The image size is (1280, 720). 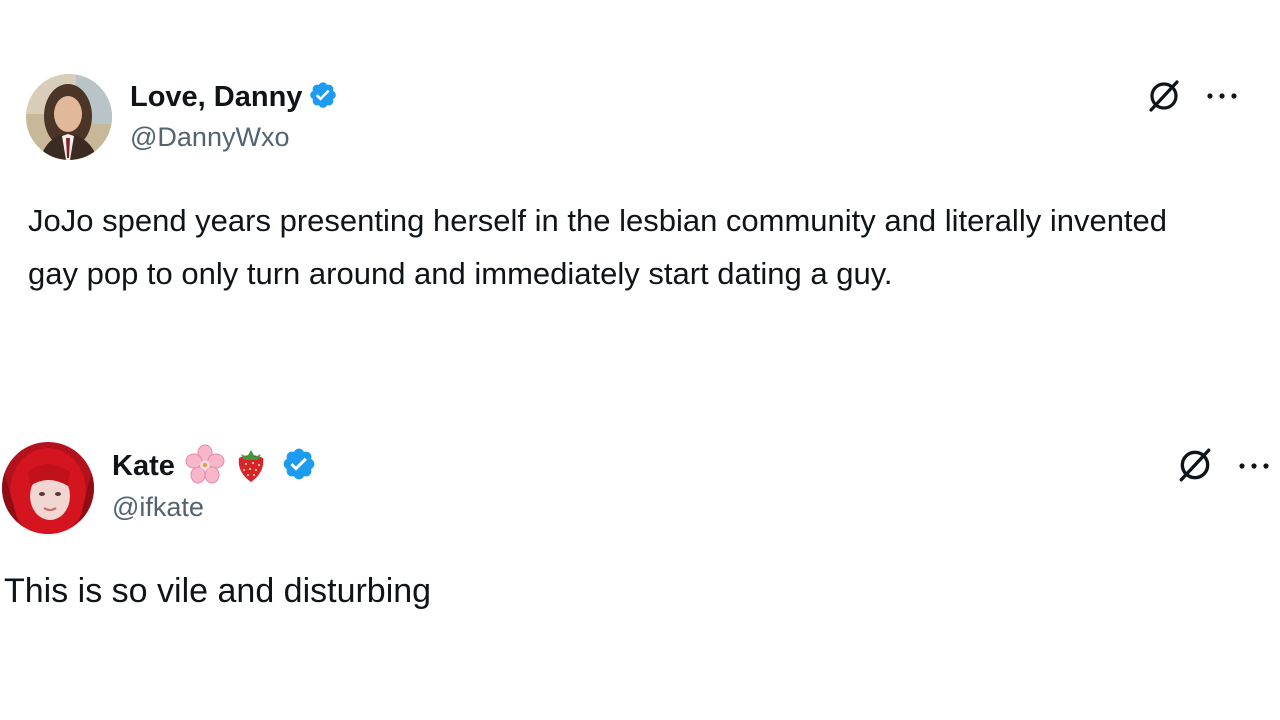 I want to click on tweet-text: This is so vile and disturbing, so click(x=218, y=591).